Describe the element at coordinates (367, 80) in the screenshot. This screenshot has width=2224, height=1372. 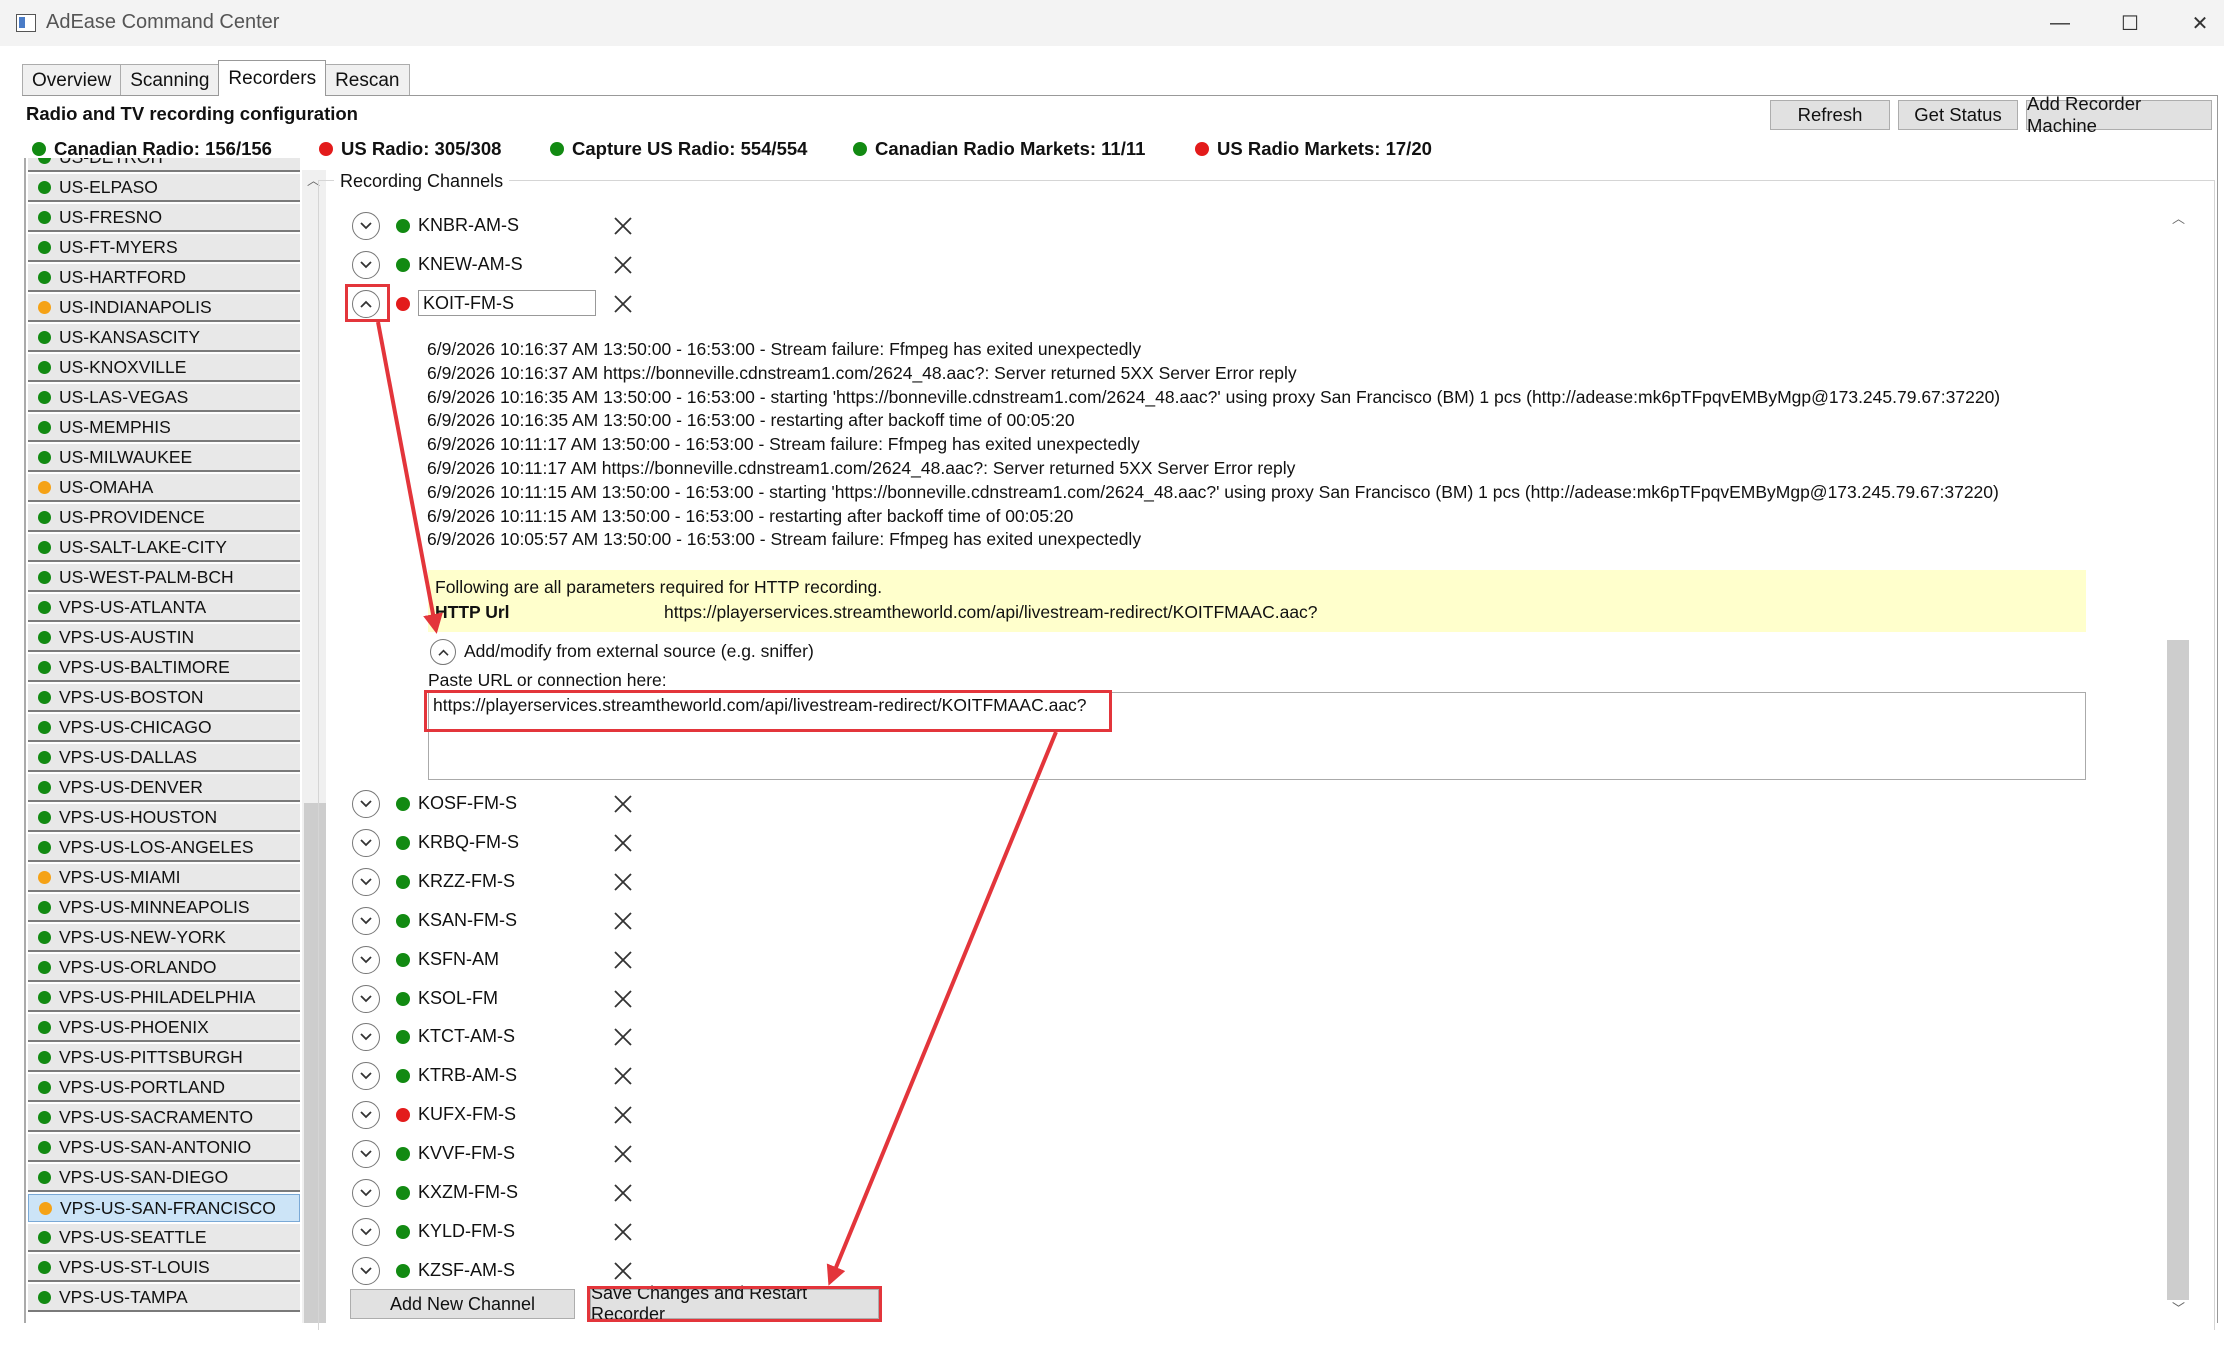
I see `tab-rescan: Rescan` at that location.